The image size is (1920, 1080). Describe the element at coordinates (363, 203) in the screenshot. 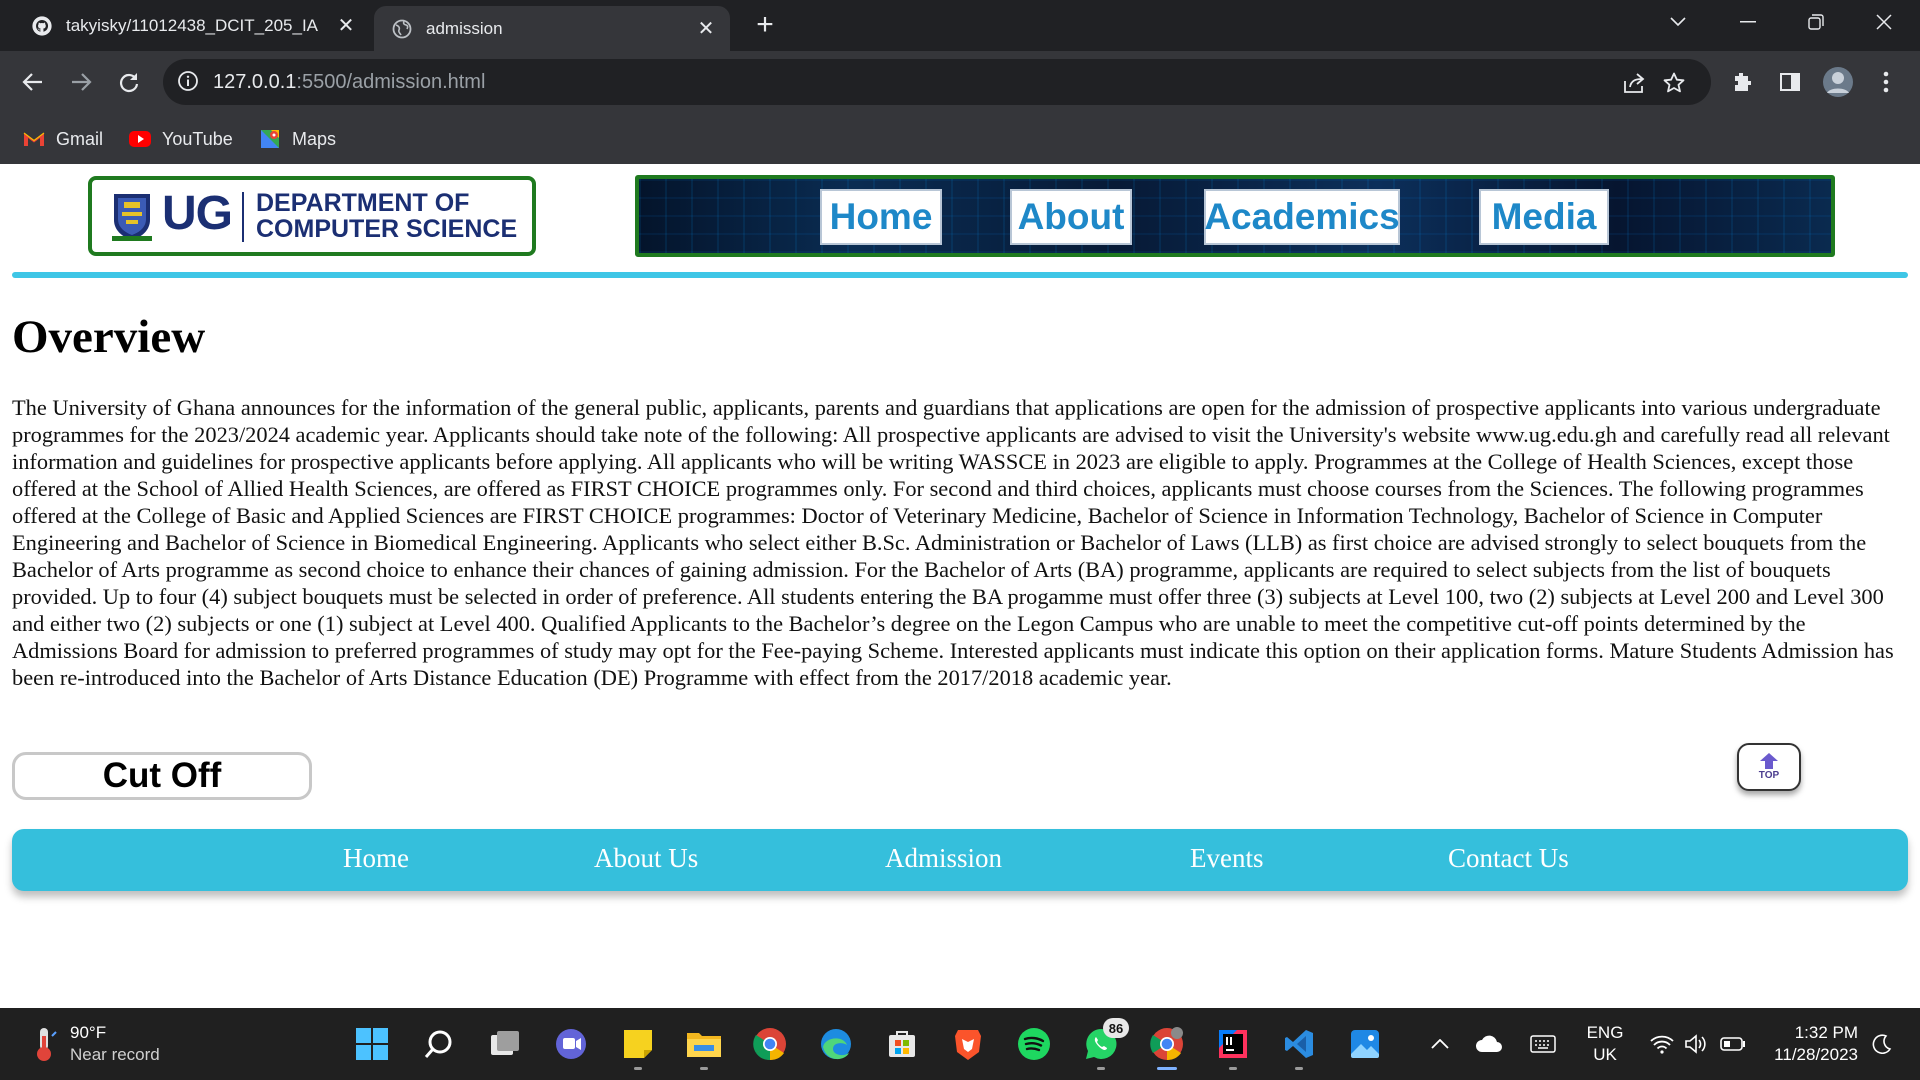

I see `logo-dept-line1: DEPARTMENT OF` at that location.